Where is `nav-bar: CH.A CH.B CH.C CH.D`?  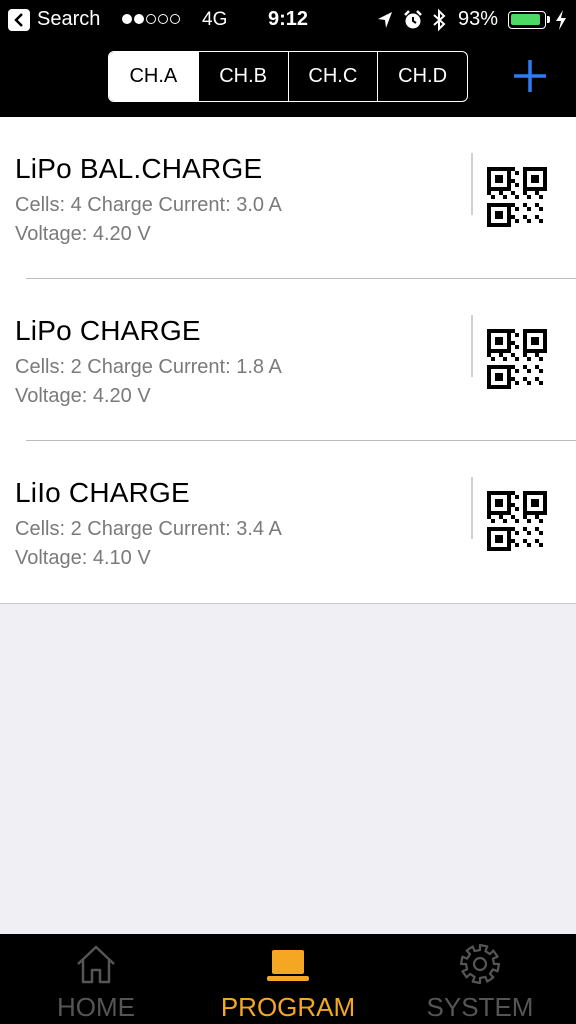
nav-bar: CH.A CH.B CH.C CH.D is located at coordinates (288, 78).